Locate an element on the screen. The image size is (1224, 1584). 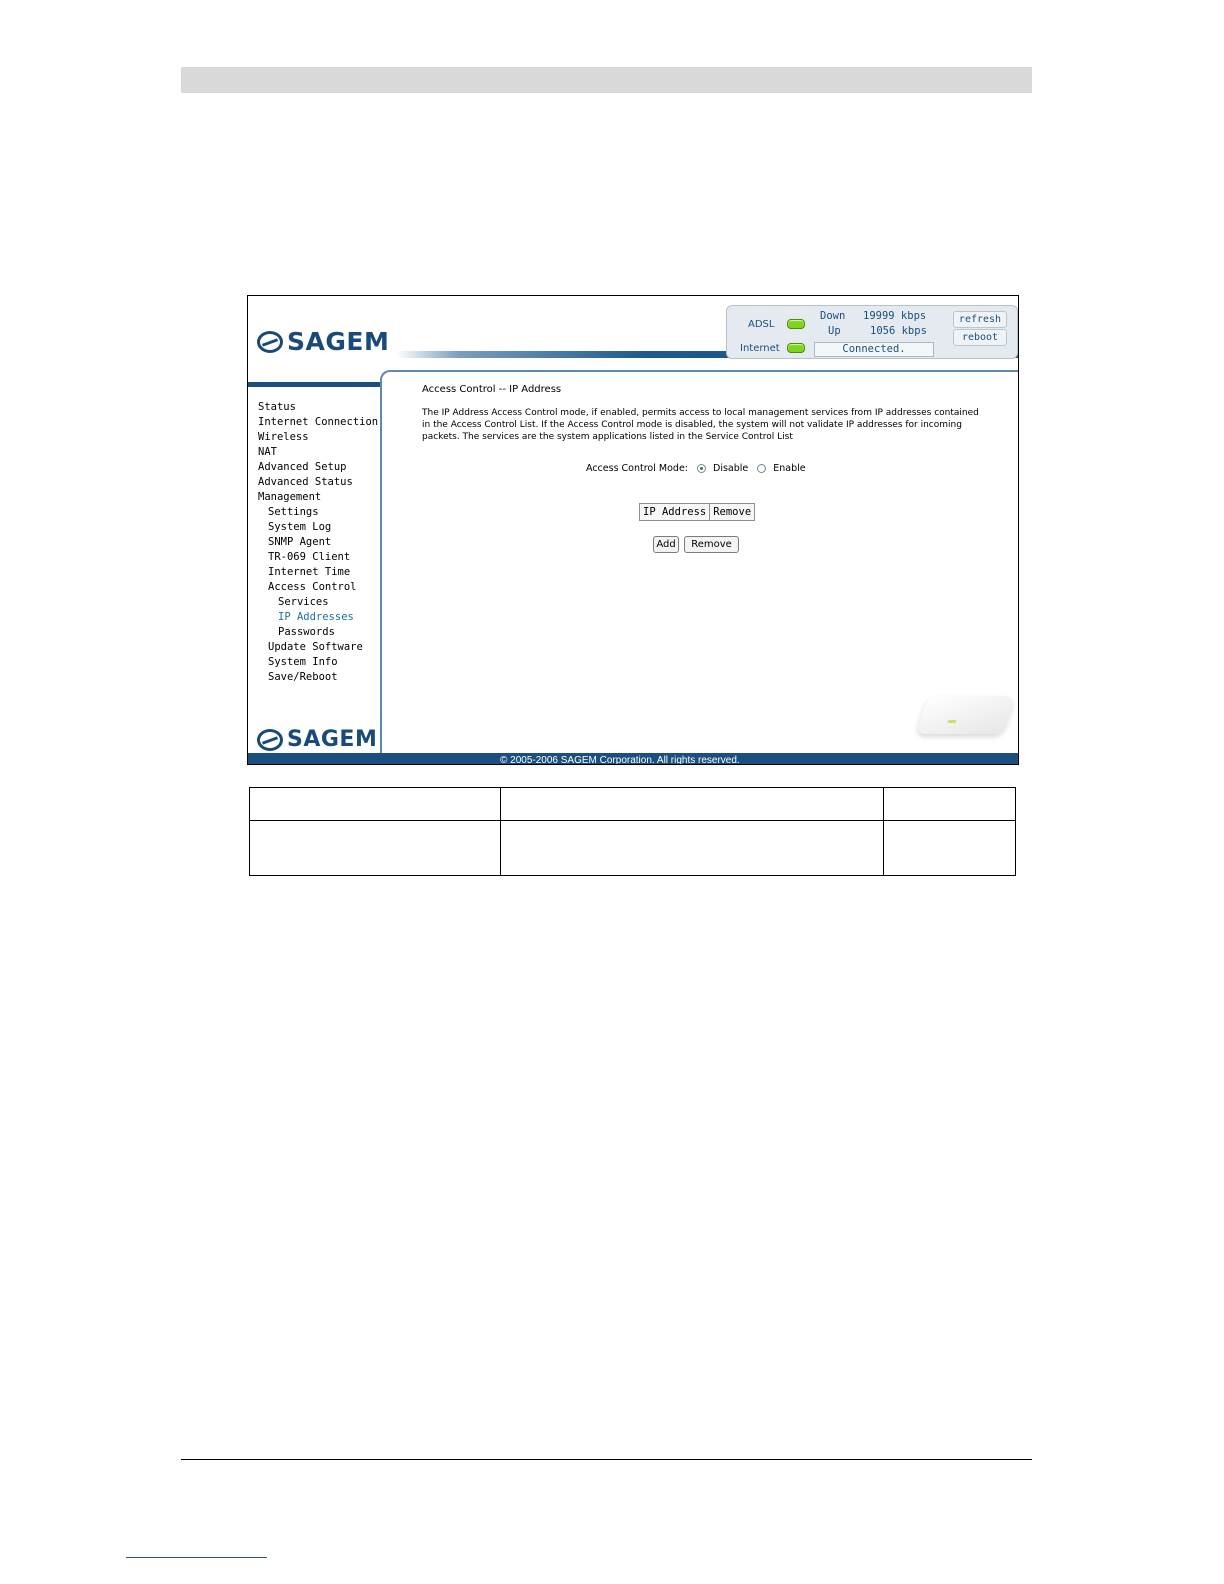
up-label: Up is located at coordinates (834, 331).